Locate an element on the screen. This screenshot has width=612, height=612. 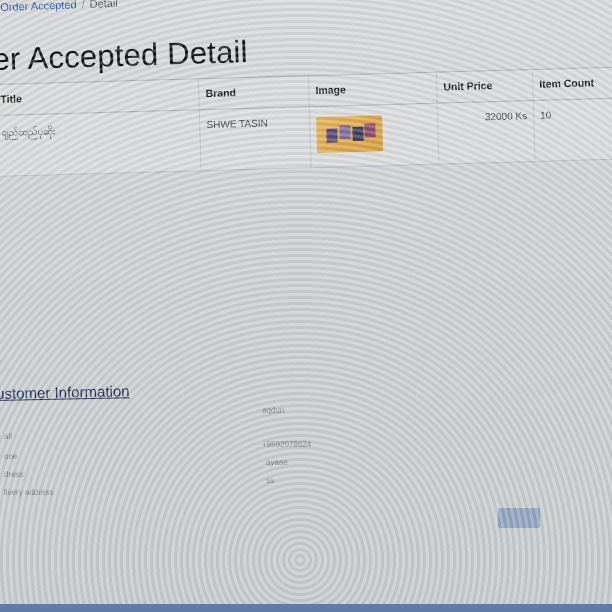
column-header-unit-price: Unit Price is located at coordinates (485, 86).